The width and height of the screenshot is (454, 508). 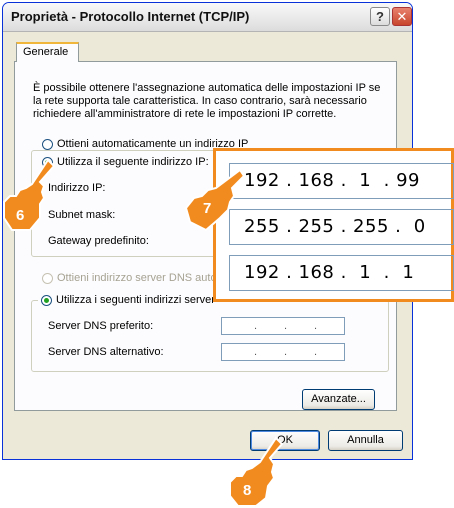 I want to click on ip-address-field: 192 . 168 . 1 . 99, so click(x=341, y=181).